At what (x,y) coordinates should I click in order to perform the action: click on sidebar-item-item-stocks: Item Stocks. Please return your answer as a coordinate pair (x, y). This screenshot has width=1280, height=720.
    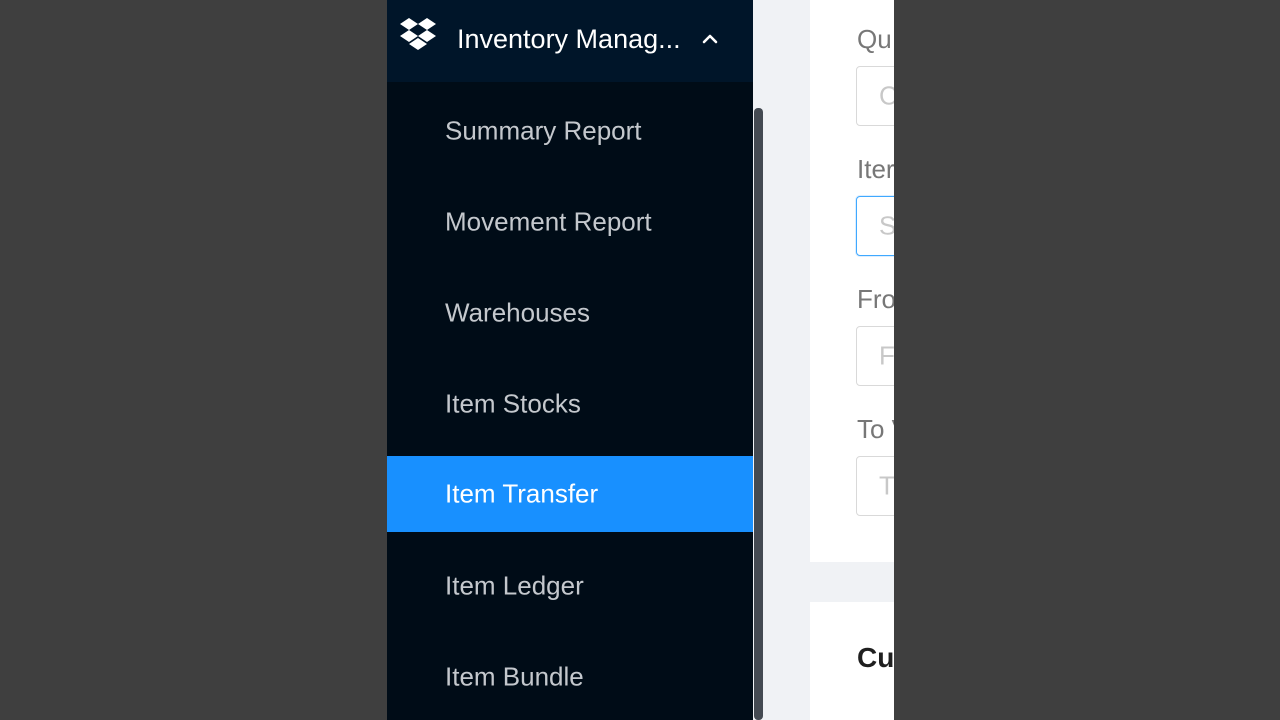
    Looking at the image, I should click on (570, 404).